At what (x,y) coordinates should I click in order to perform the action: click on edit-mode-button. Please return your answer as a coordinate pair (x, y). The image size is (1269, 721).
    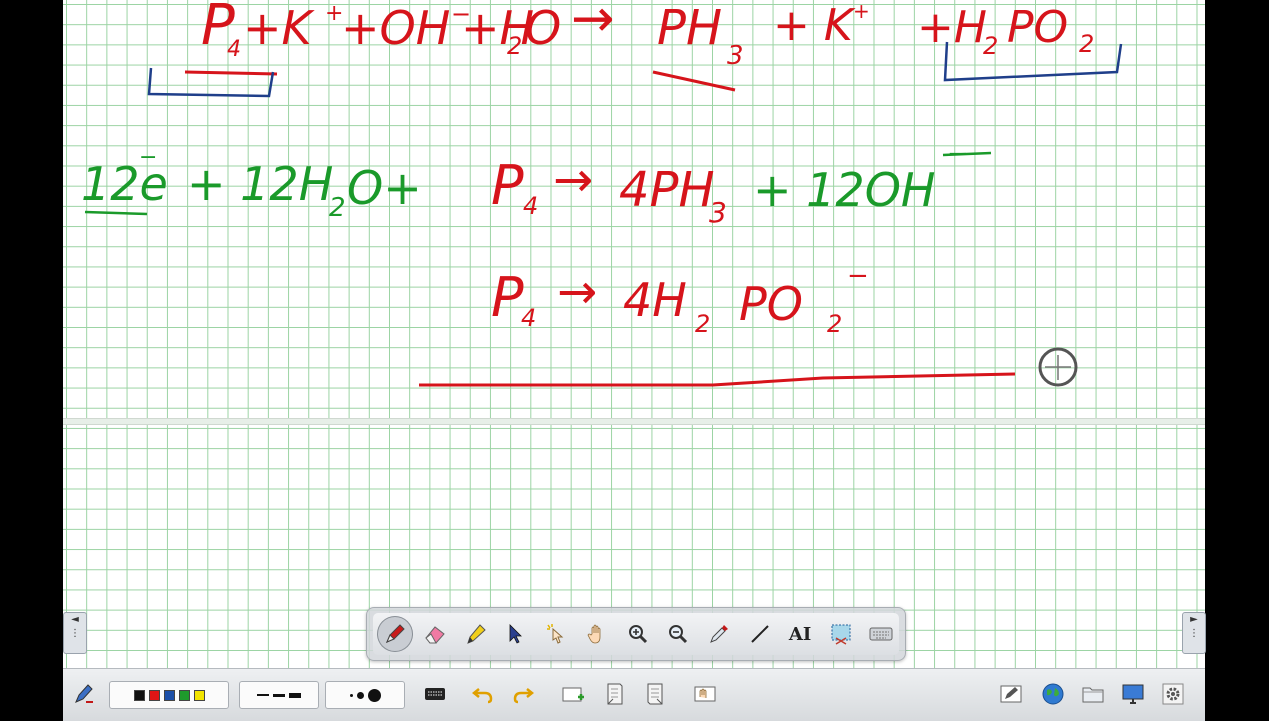
    Looking at the image, I should click on (1011, 694).